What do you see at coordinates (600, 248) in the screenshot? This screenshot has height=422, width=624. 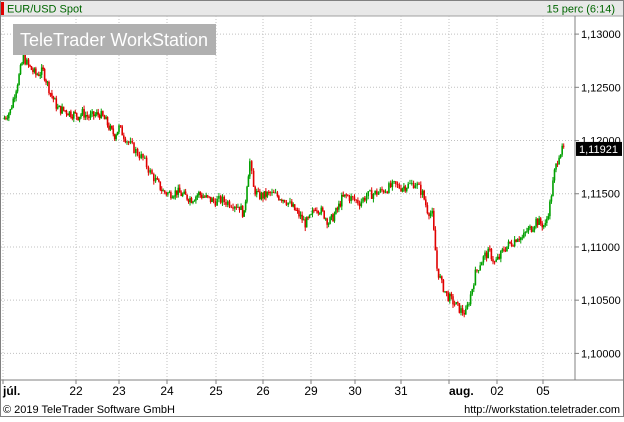 I see `y-tick-label: 1,11000` at bounding box center [600, 248].